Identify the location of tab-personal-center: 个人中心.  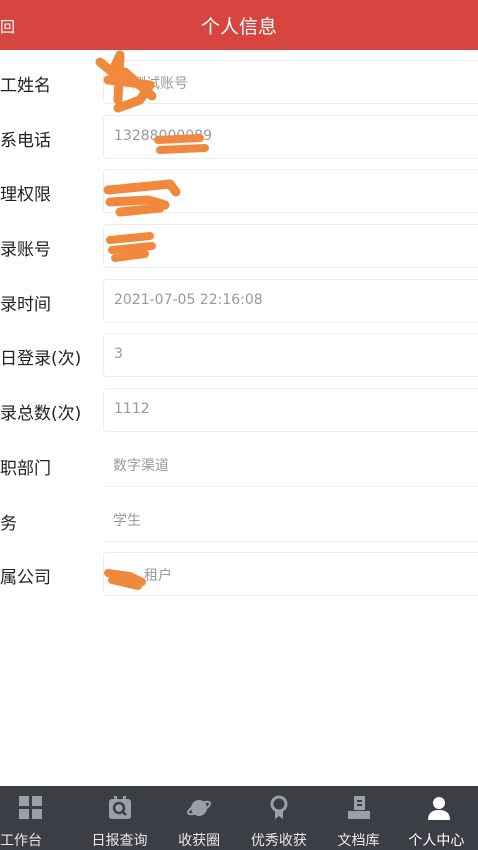
(438, 818).